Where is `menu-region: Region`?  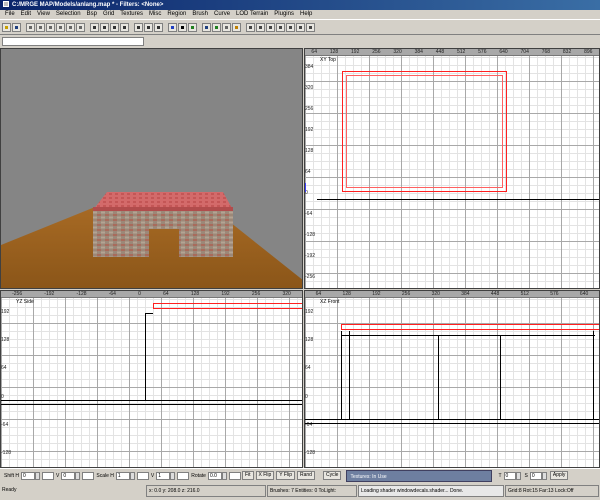 menu-region: Region is located at coordinates (176, 14).